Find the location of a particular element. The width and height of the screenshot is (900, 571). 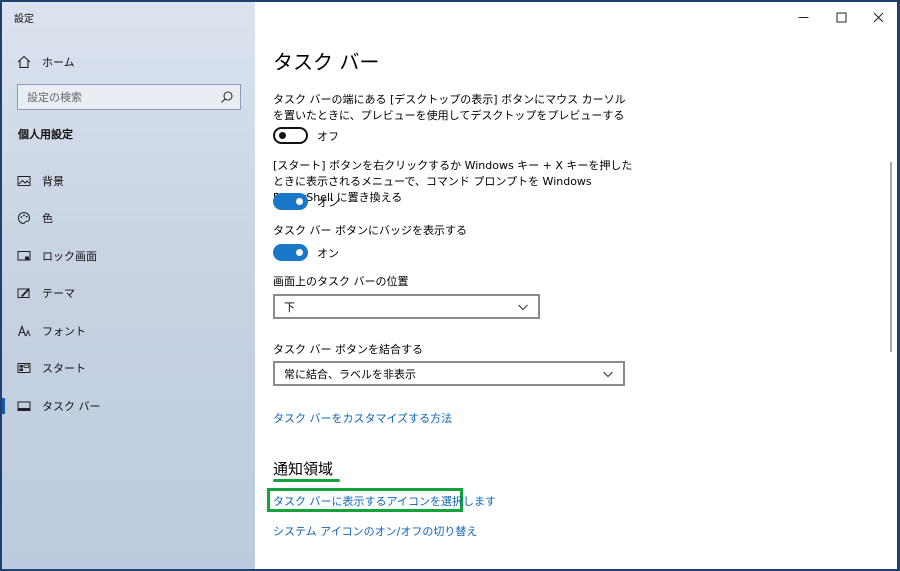

system-icons-toggle-link: システム アイコンのオン/オフの切り替え is located at coordinates (375, 531).